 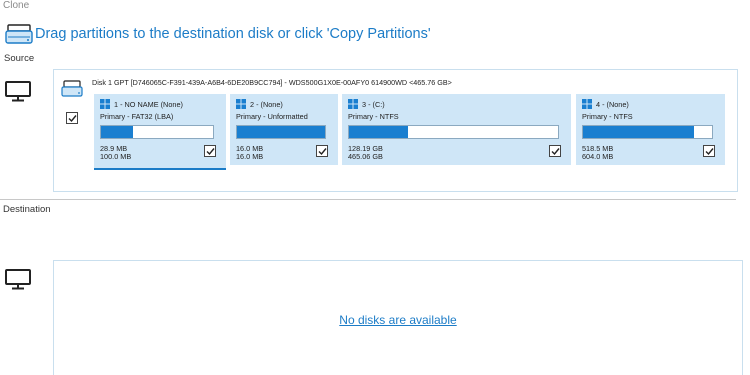 What do you see at coordinates (72, 88) in the screenshot?
I see `hard-disk-icon` at bounding box center [72, 88].